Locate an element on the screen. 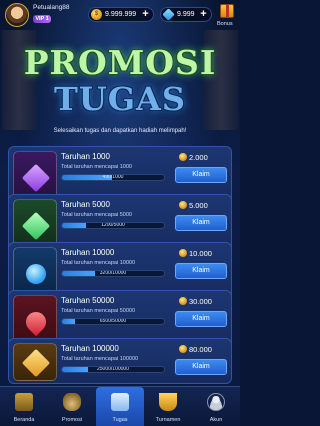 This screenshot has width=320, height=426. reward-amount: 80.000 is located at coordinates (195, 349).